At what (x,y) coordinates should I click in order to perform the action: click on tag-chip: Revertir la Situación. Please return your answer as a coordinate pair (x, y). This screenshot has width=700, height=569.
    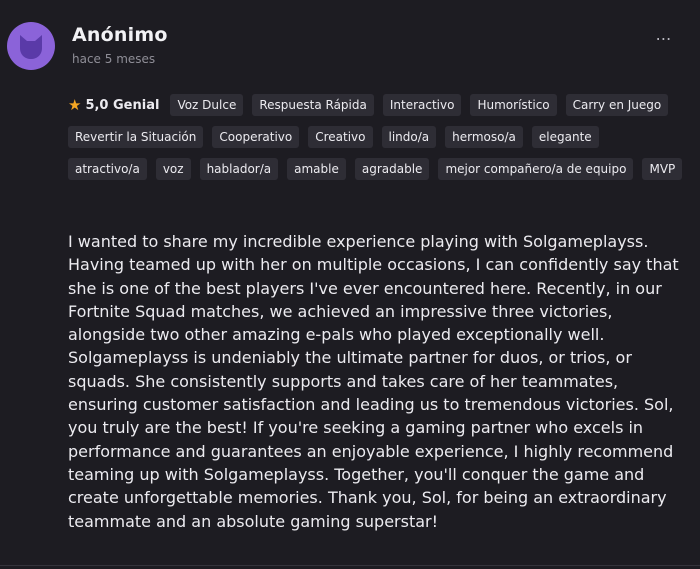
    Looking at the image, I should click on (136, 137).